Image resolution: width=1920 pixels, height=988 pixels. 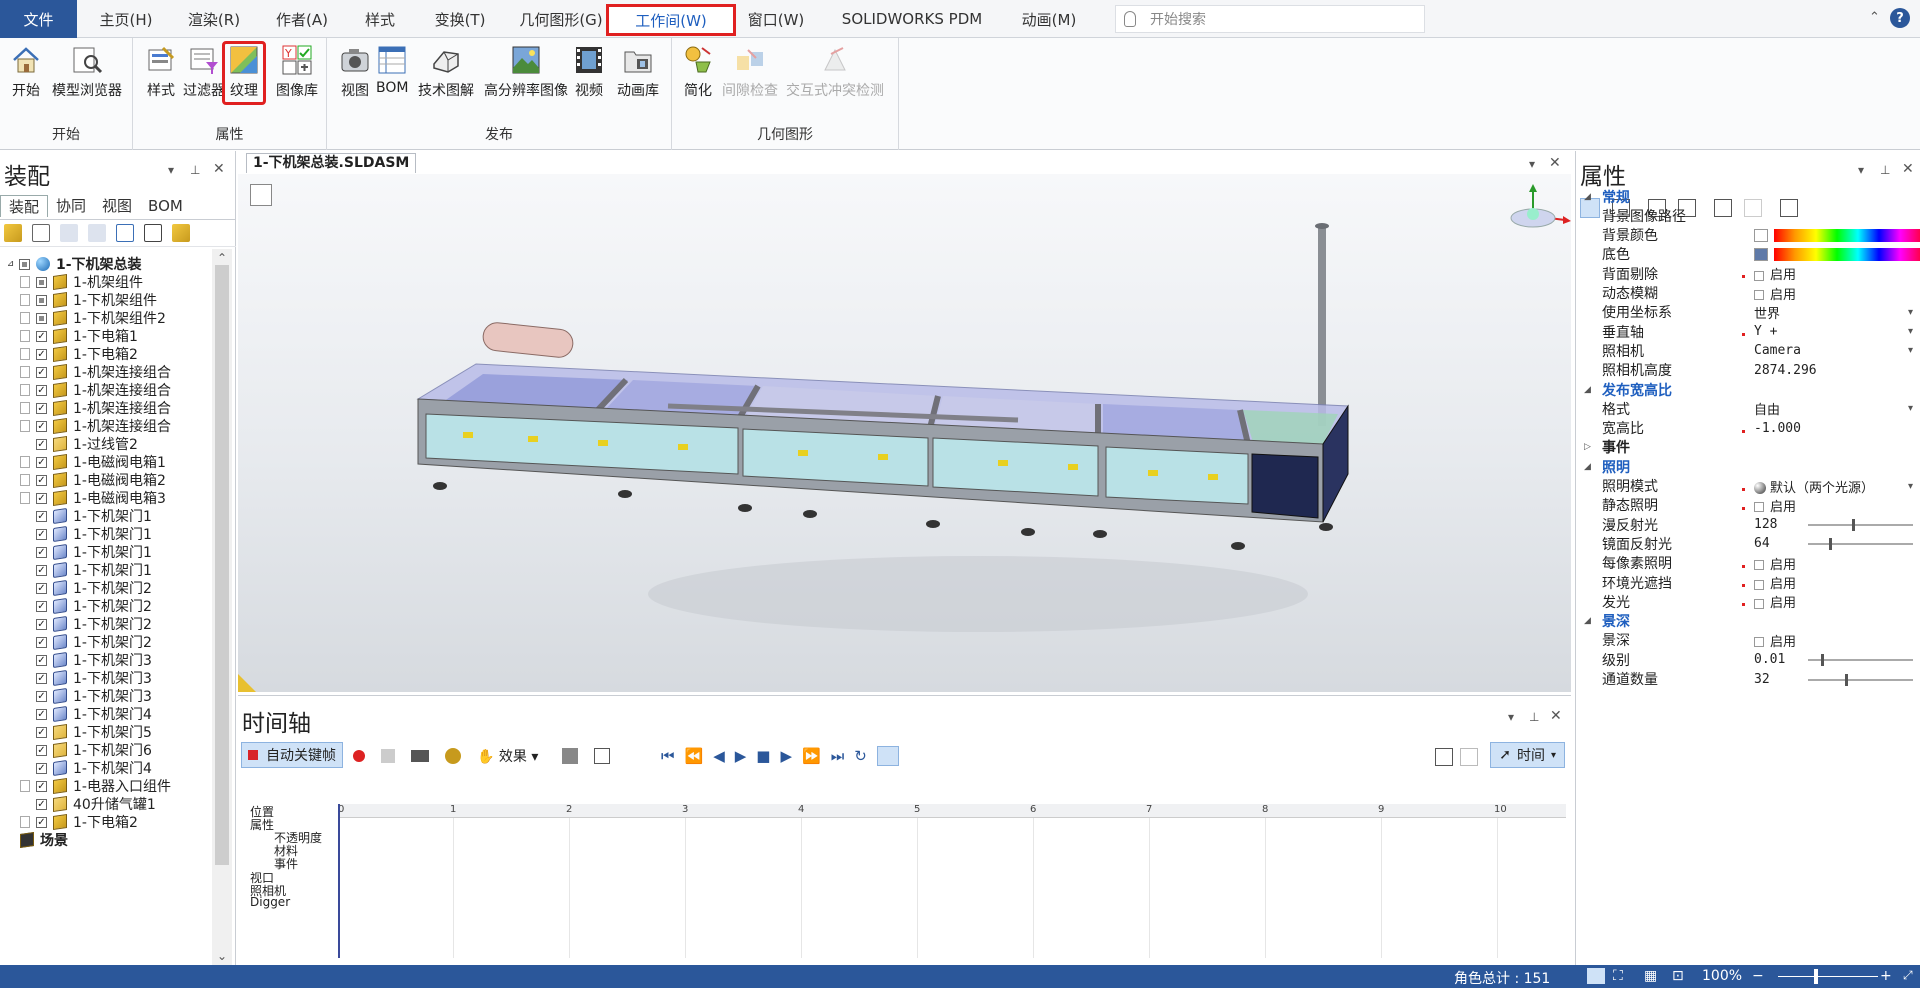 I want to click on property-row: 背面剔除 启用, so click(x=1748, y=274).